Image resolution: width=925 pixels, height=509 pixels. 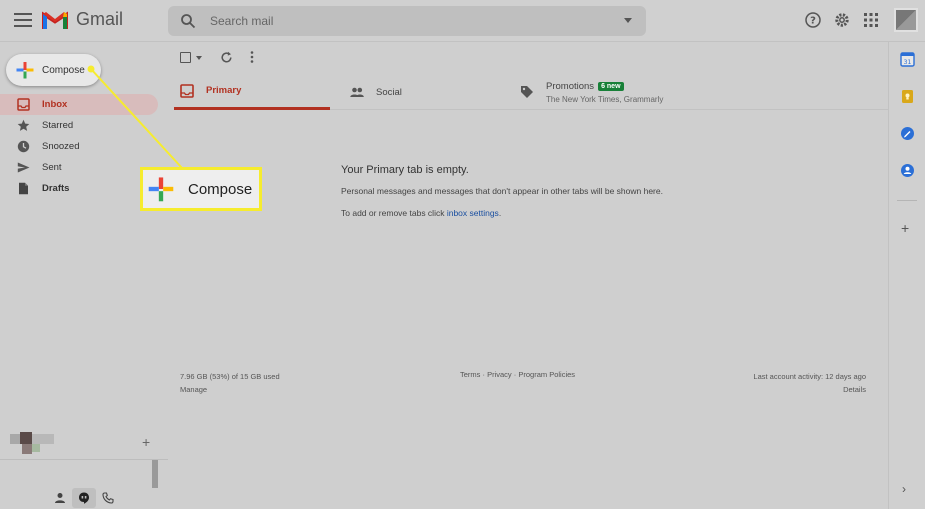 I want to click on hangouts-bar, so click(x=88, y=498).